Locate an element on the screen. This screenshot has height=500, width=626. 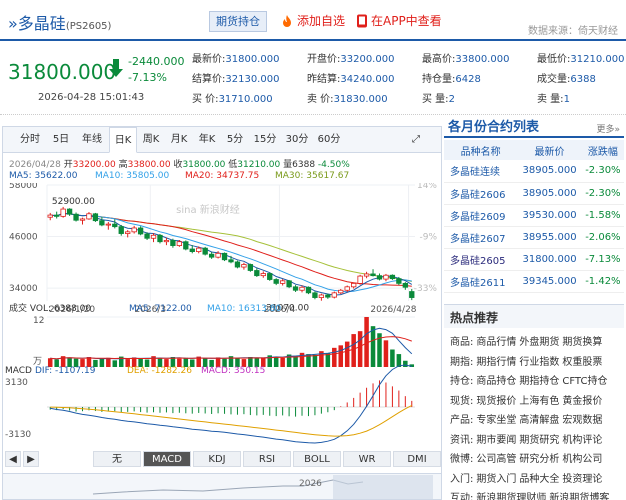
hot-link: 期货研究 is located at coordinates (539, 440).